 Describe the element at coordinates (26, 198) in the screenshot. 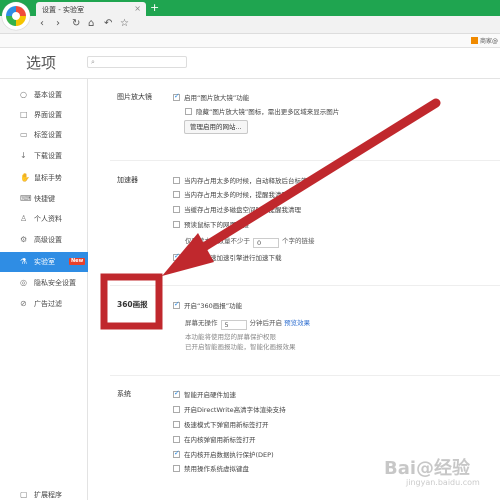

I see `keyboard-icon: ⌨` at that location.